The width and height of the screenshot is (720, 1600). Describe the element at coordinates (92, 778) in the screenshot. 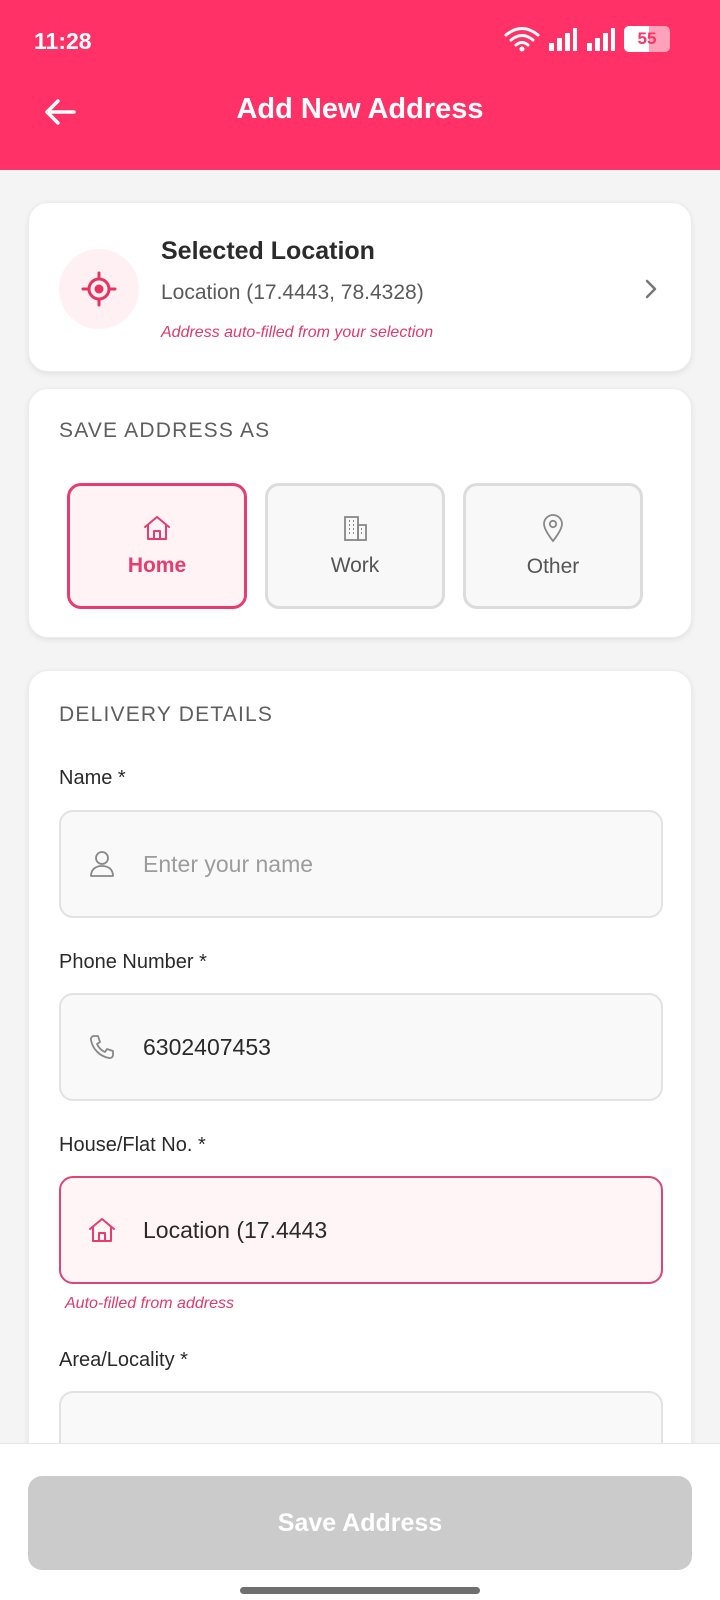

I see `name-label: Name *` at that location.